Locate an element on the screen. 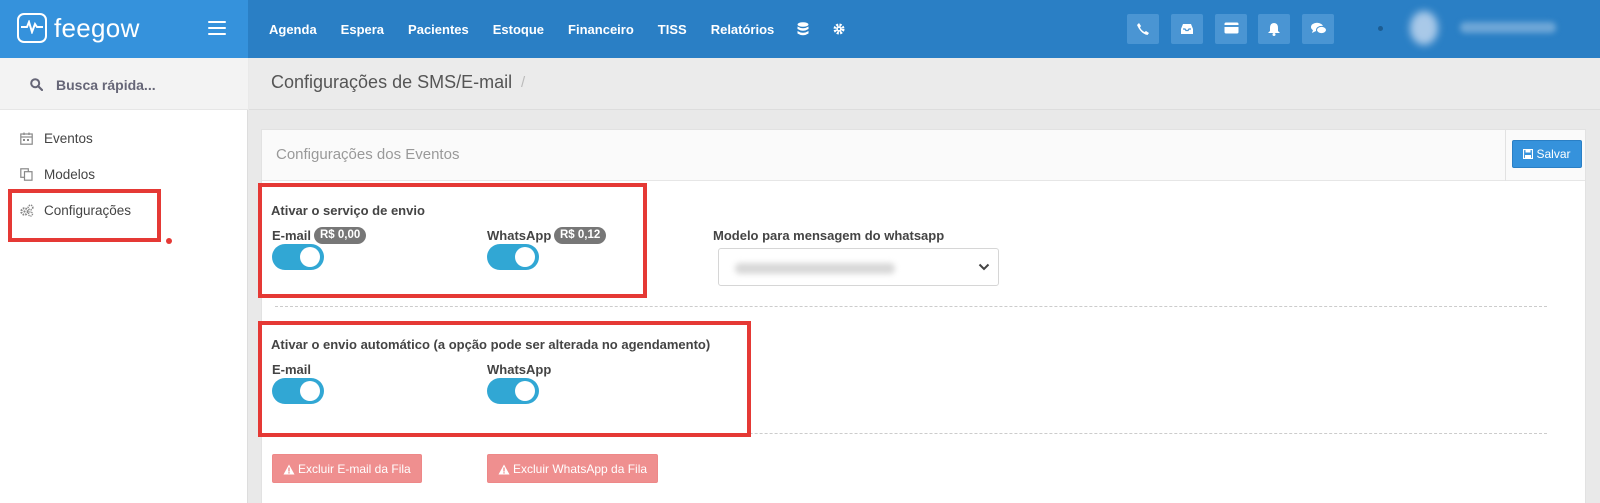 This screenshot has height=503, width=1600. nav-agenda: Agenda is located at coordinates (293, 29).